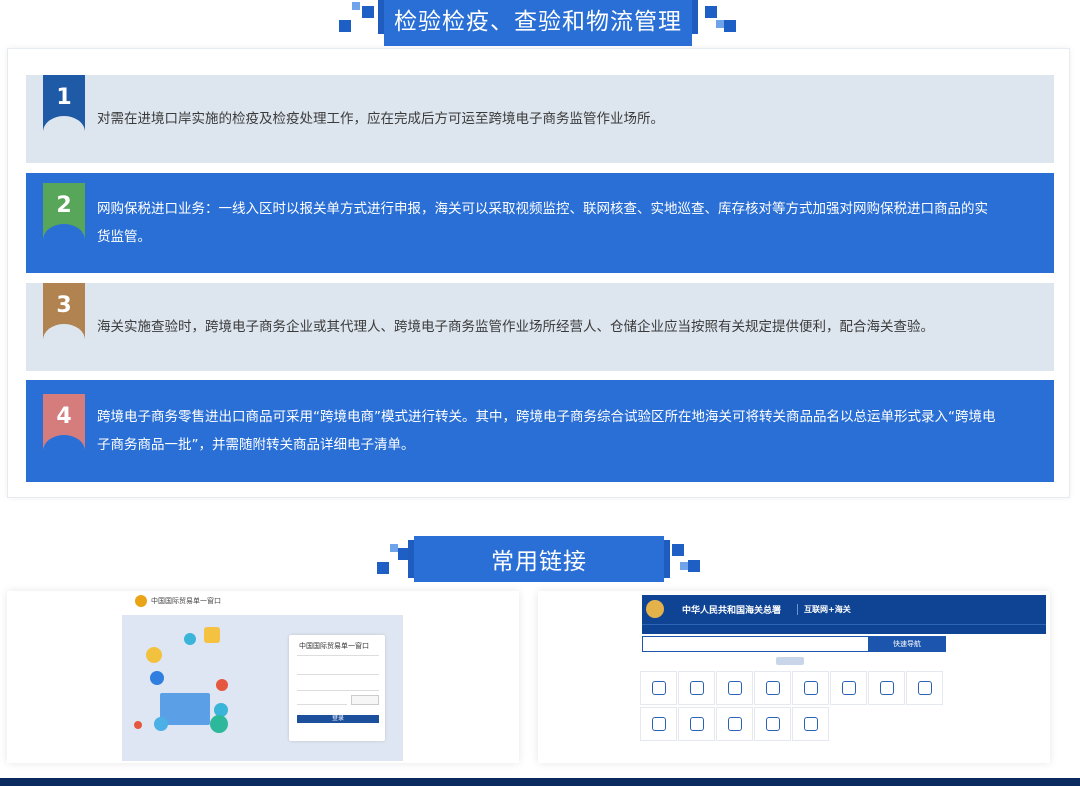 This screenshot has width=1080, height=786. Describe the element at coordinates (185, 709) in the screenshot. I see `monitor-icon` at that location.